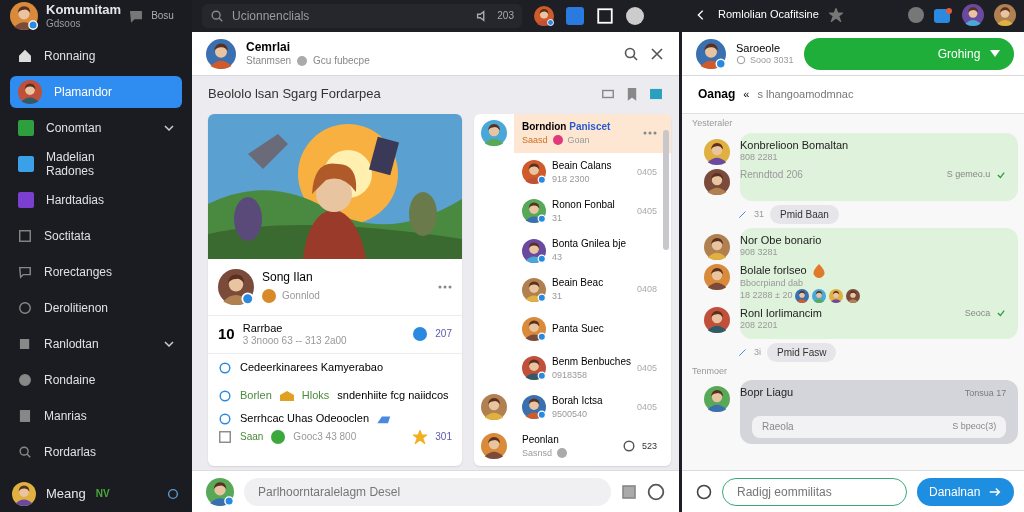 Image resolution: width=1024 pixels, height=512 pixels. What do you see at coordinates (25, 452) in the screenshot?
I see `search-icon` at bounding box center [25, 452].